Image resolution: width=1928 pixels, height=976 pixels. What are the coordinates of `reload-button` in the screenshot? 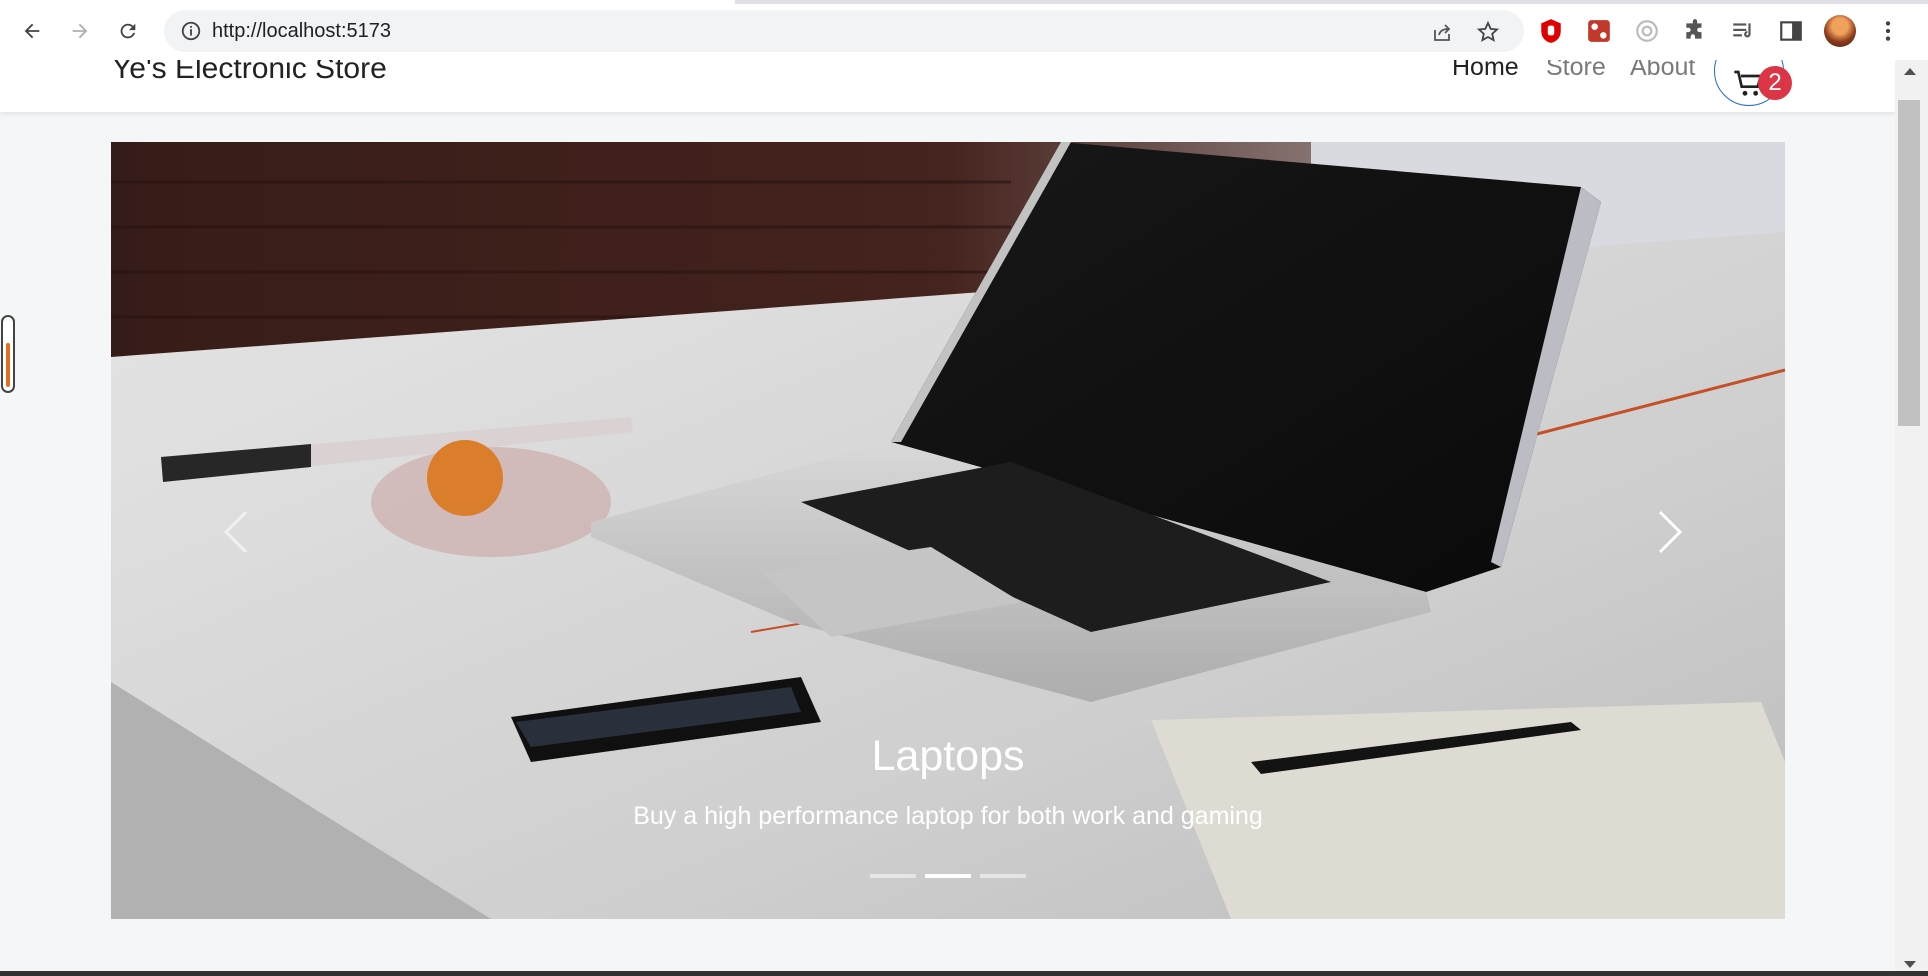 It's located at (128, 31).